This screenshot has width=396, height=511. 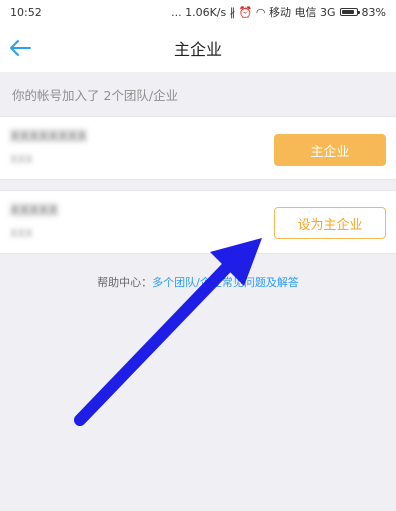 I want to click on company-row: XXXXX XXX 设为主企业, so click(x=198, y=222).